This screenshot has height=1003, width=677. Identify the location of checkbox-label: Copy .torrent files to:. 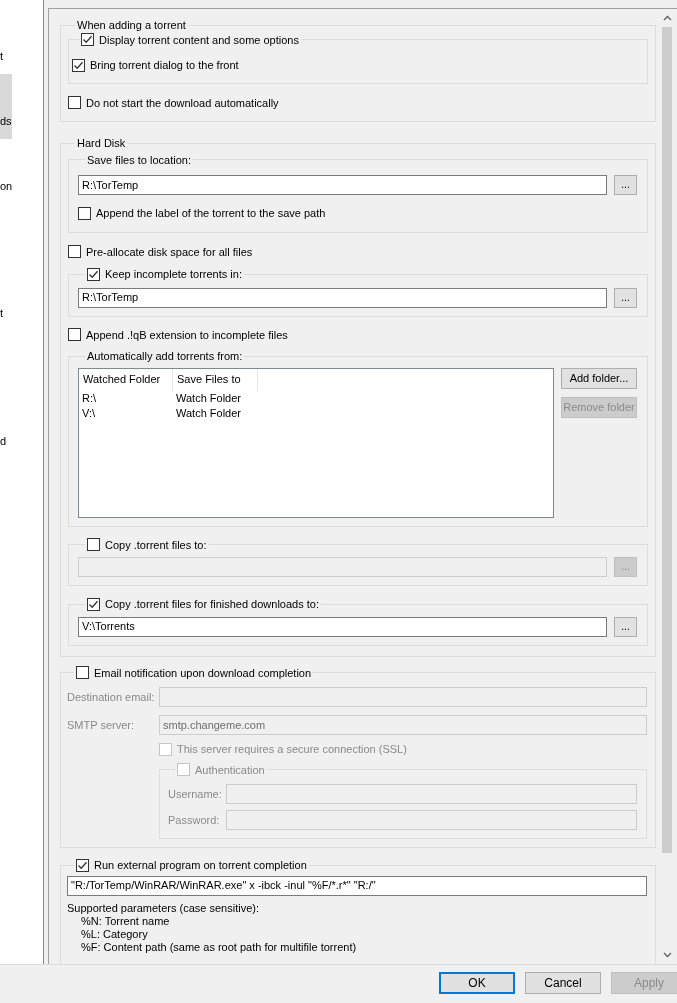
(156, 545).